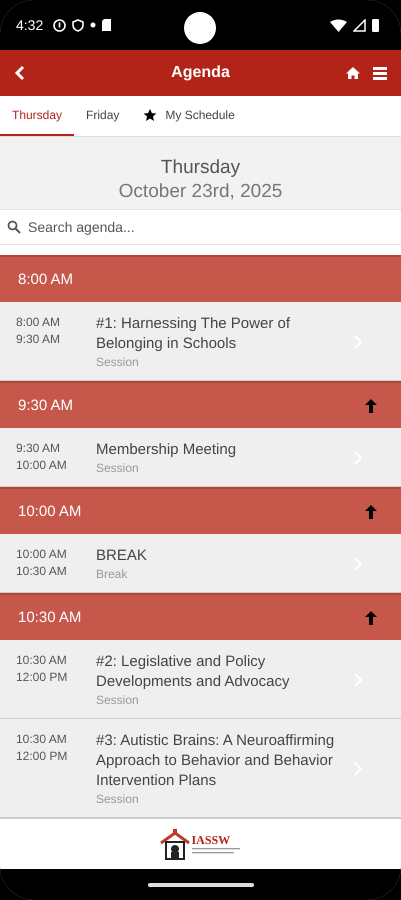 The width and height of the screenshot is (401, 900). I want to click on group-time: 10:00 AM, so click(50, 511).